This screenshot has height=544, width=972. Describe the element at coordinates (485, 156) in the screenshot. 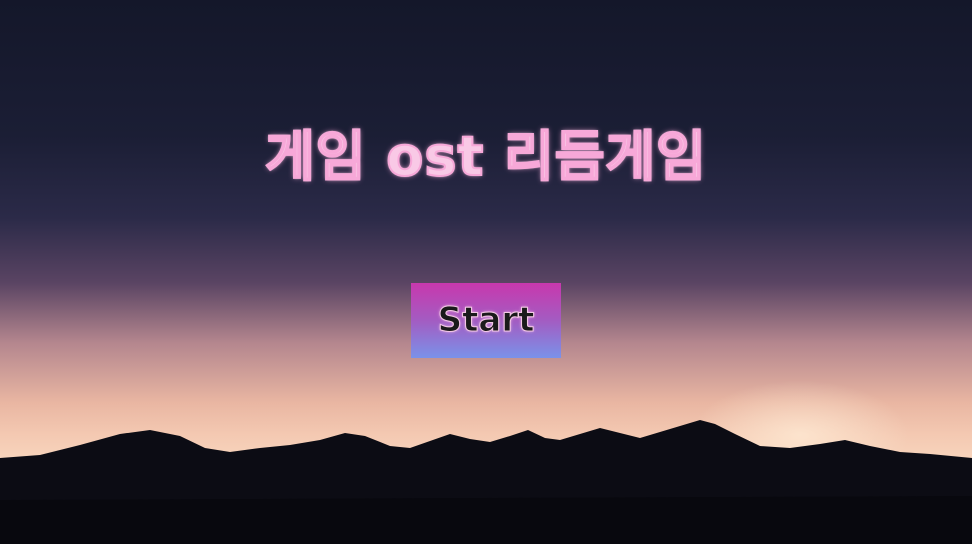

I see `game-title: 게임 ost 리듬게임` at that location.